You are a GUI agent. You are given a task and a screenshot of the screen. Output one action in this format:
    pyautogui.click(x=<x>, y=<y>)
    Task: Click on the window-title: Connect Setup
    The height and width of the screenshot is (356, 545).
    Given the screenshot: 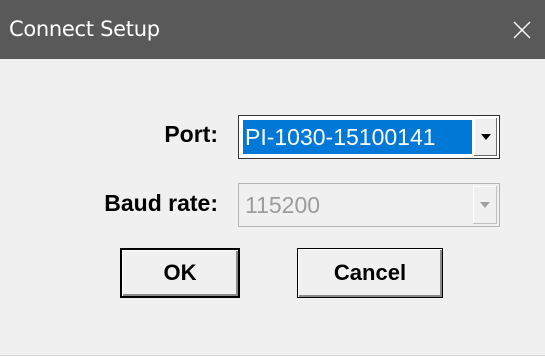 What is the action you would take?
    pyautogui.click(x=84, y=29)
    